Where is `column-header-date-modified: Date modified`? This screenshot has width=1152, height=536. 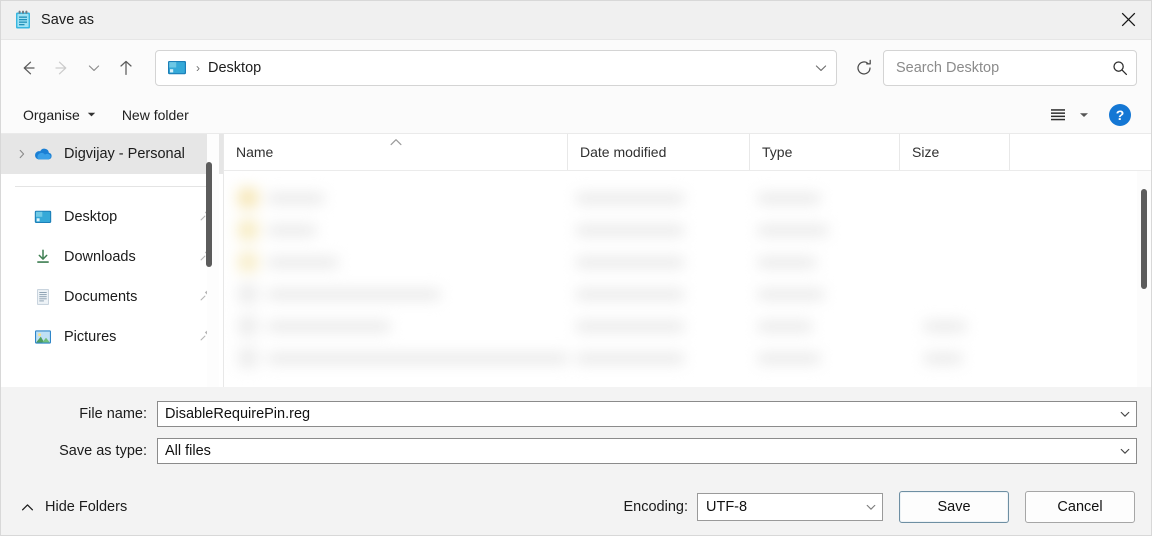 column-header-date-modified: Date modified is located at coordinates (659, 152).